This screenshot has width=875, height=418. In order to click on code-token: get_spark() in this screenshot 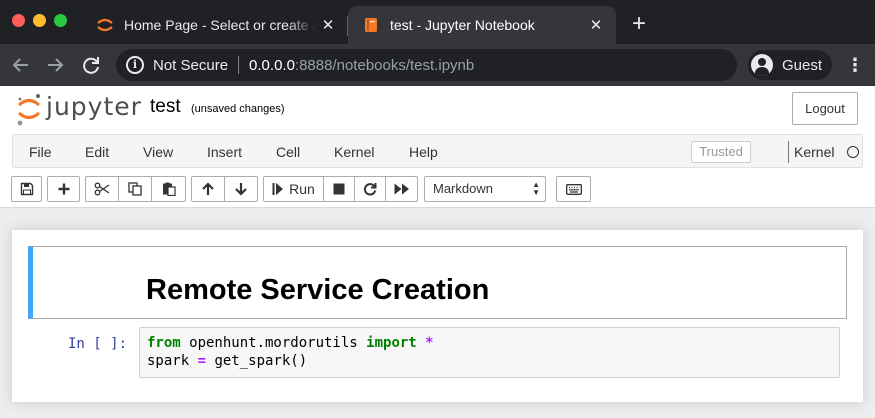, I will do `click(261, 361)`.